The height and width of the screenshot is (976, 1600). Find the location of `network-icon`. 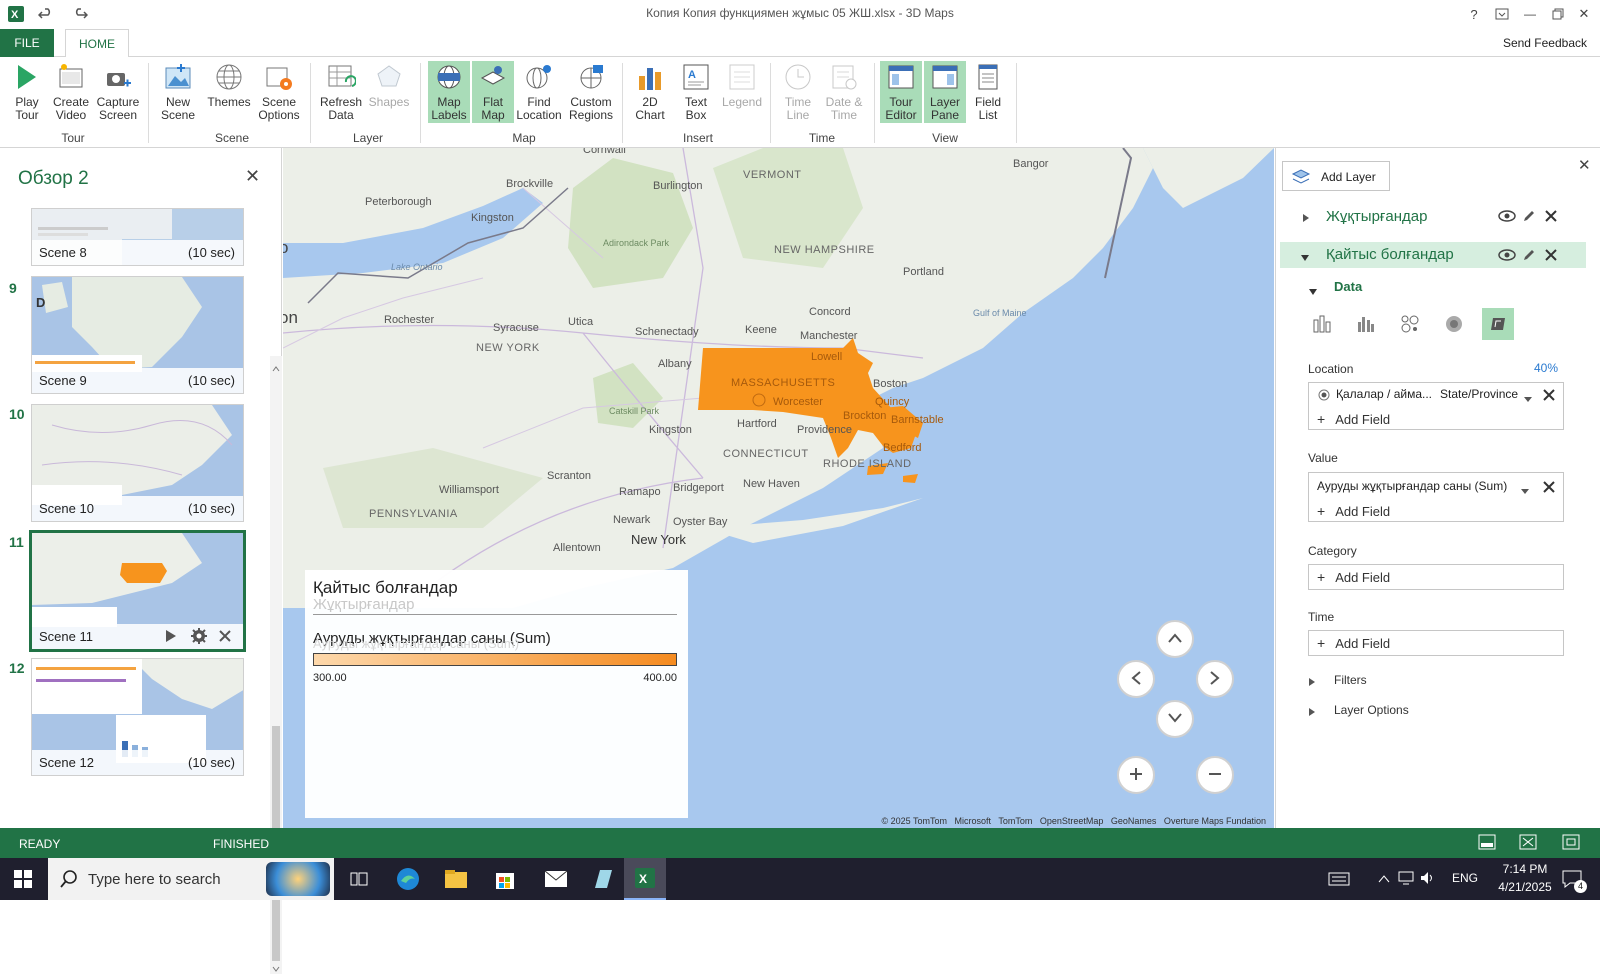

network-icon is located at coordinates (1406, 879).